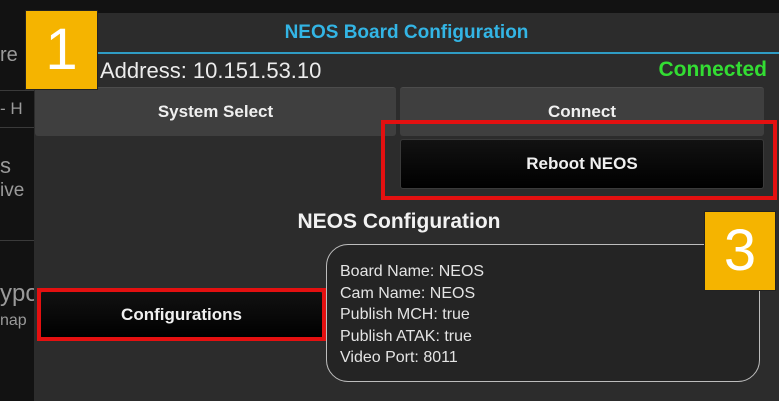 The image size is (779, 401). I want to click on connection-status: Connected, so click(712, 69).